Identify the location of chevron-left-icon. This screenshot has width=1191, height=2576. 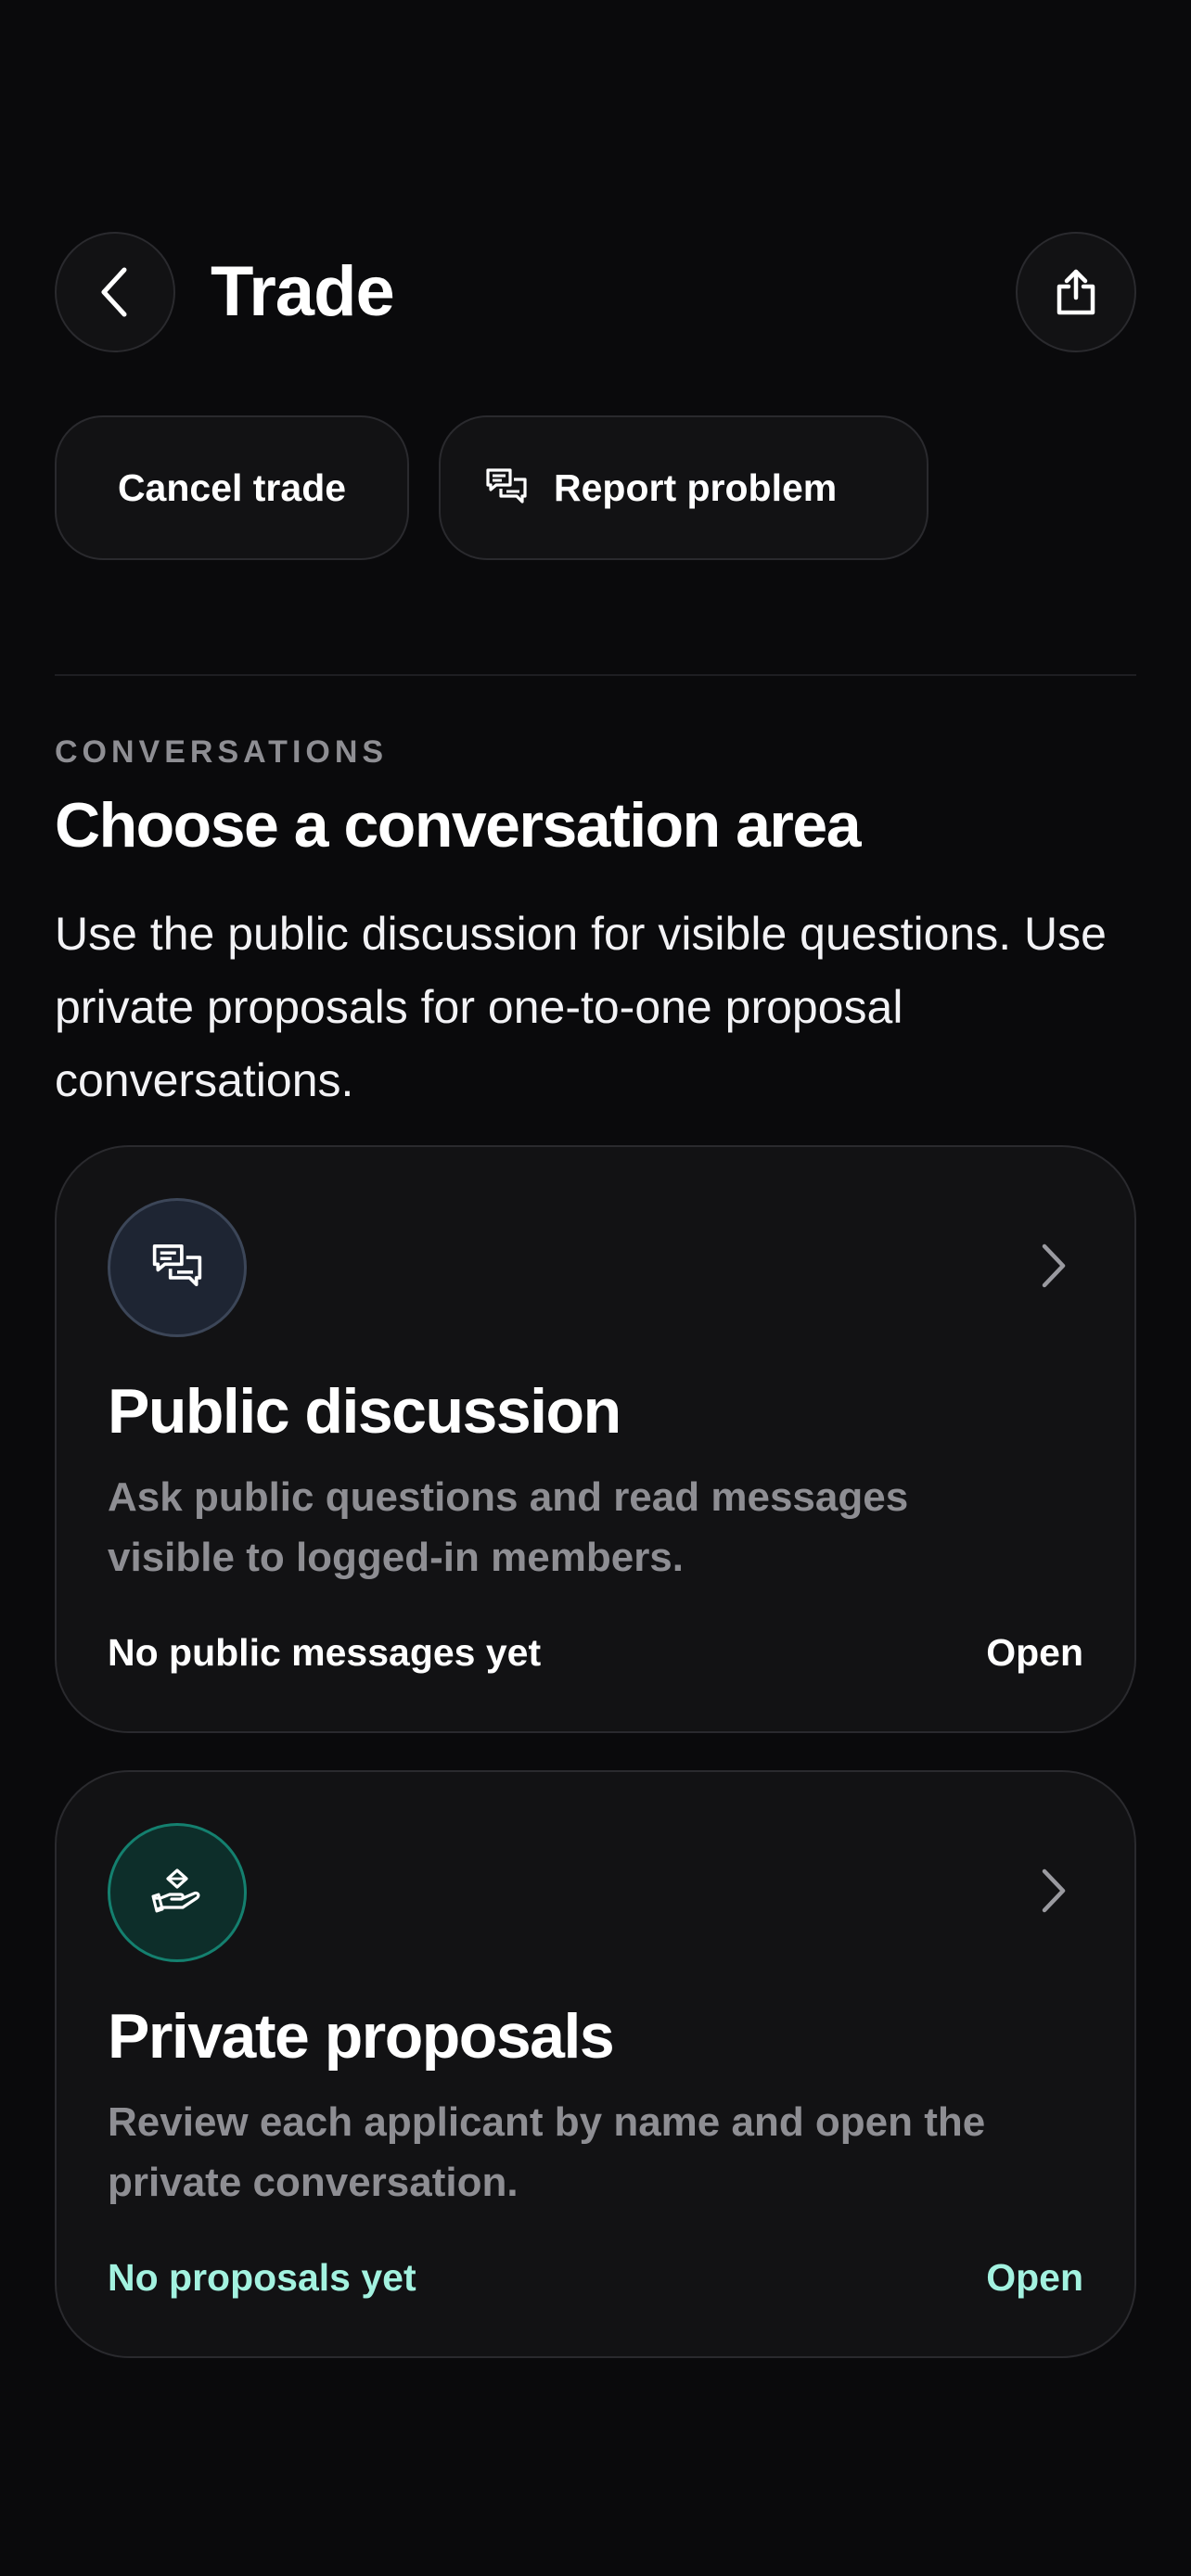
(115, 292).